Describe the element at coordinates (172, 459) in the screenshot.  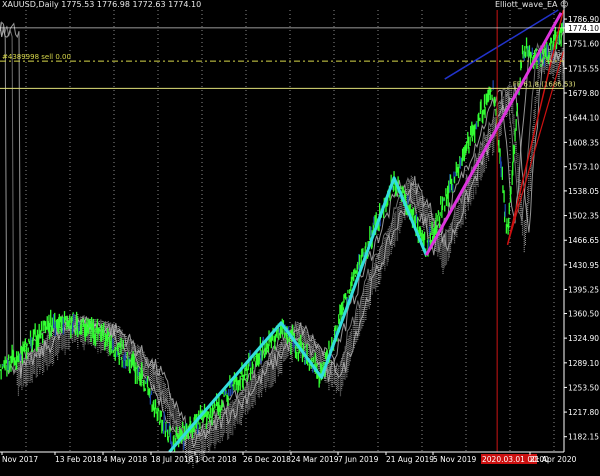
I see `time-tick-label: 18 Jul 2018` at that location.